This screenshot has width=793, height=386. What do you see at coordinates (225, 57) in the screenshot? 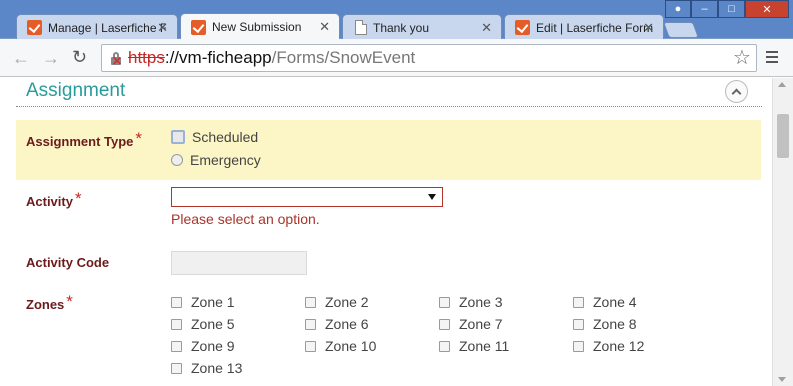
I see `url-host: vm-ficheapp` at bounding box center [225, 57].